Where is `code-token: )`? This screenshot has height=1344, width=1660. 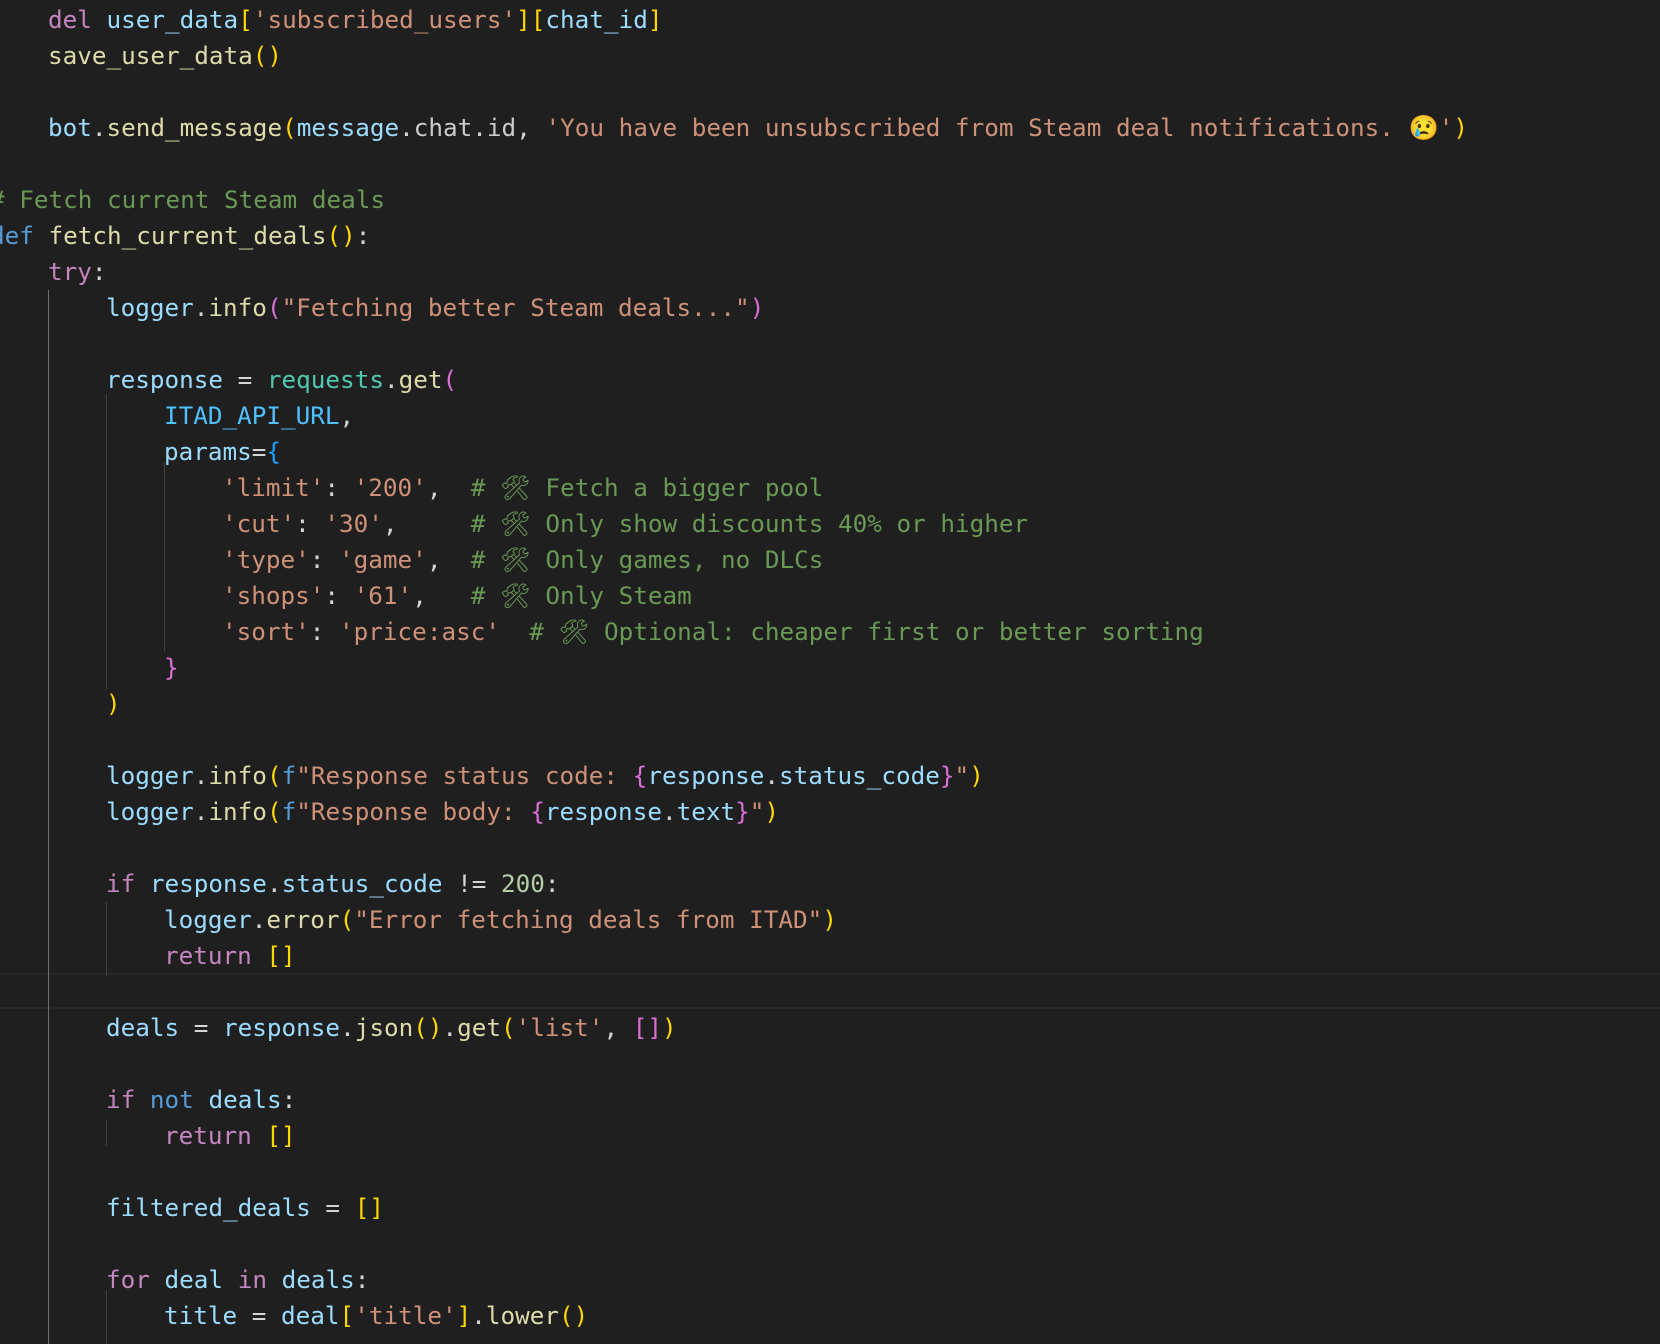
code-token: ) is located at coordinates (113, 703).